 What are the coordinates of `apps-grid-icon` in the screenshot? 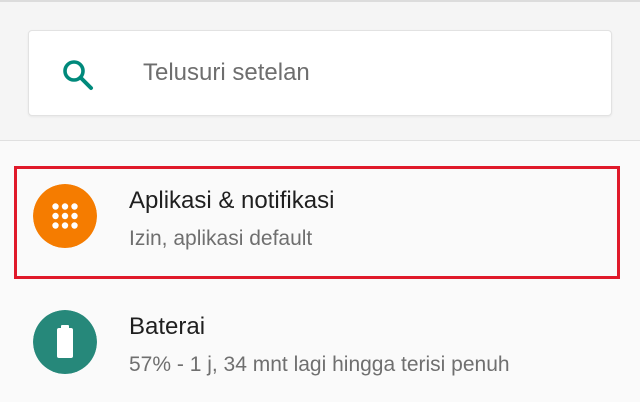 It's located at (65, 216).